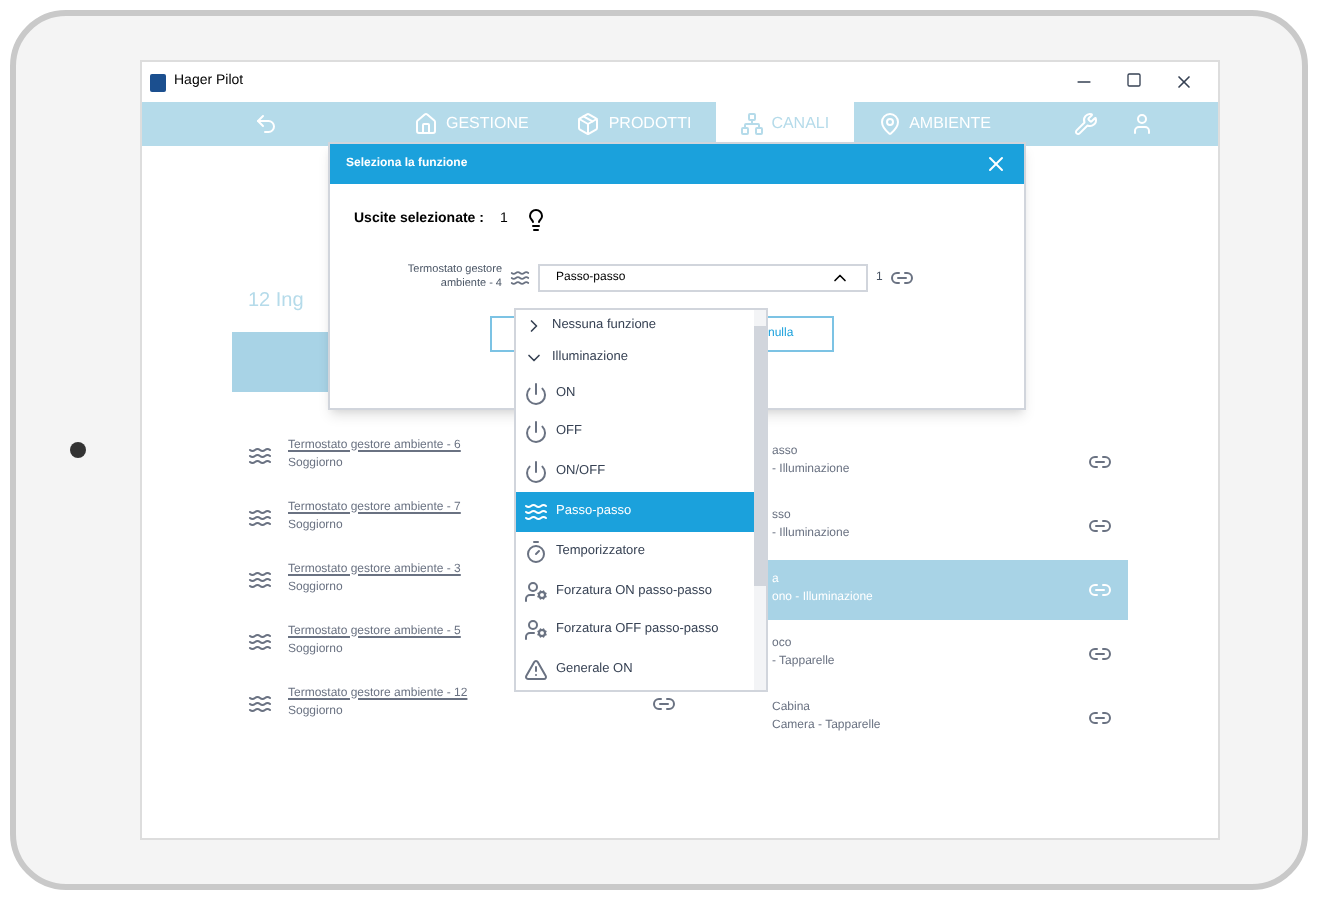 Image resolution: width=1318 pixels, height=900 pixels. I want to click on app-logo-icon, so click(158, 82).